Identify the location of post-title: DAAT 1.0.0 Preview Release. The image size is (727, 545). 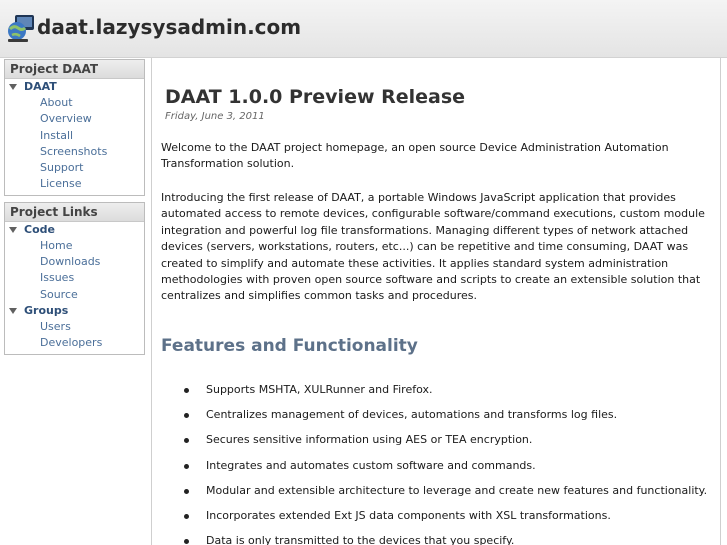
(315, 97).